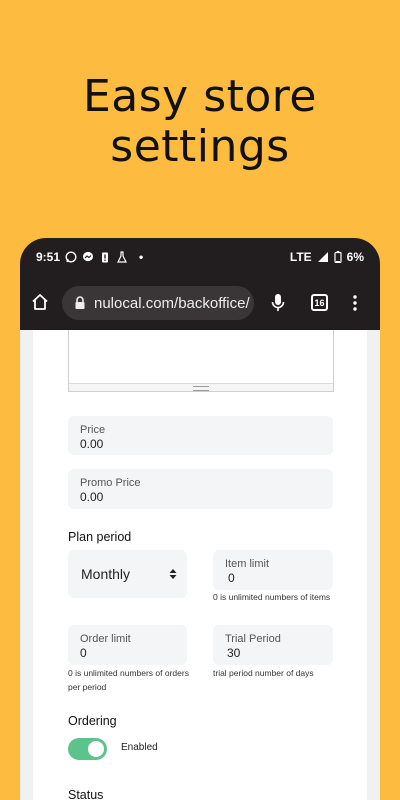 The height and width of the screenshot is (800, 400). Describe the element at coordinates (92, 721) in the screenshot. I see `ordering-title: Ordering` at that location.